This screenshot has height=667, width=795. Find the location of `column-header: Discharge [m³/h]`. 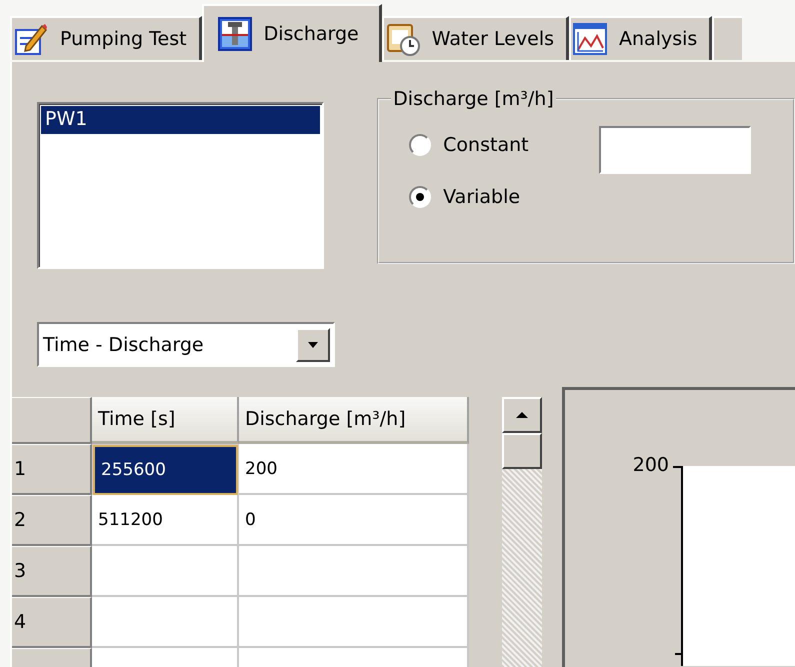

column-header: Discharge [m³/h] is located at coordinates (354, 420).